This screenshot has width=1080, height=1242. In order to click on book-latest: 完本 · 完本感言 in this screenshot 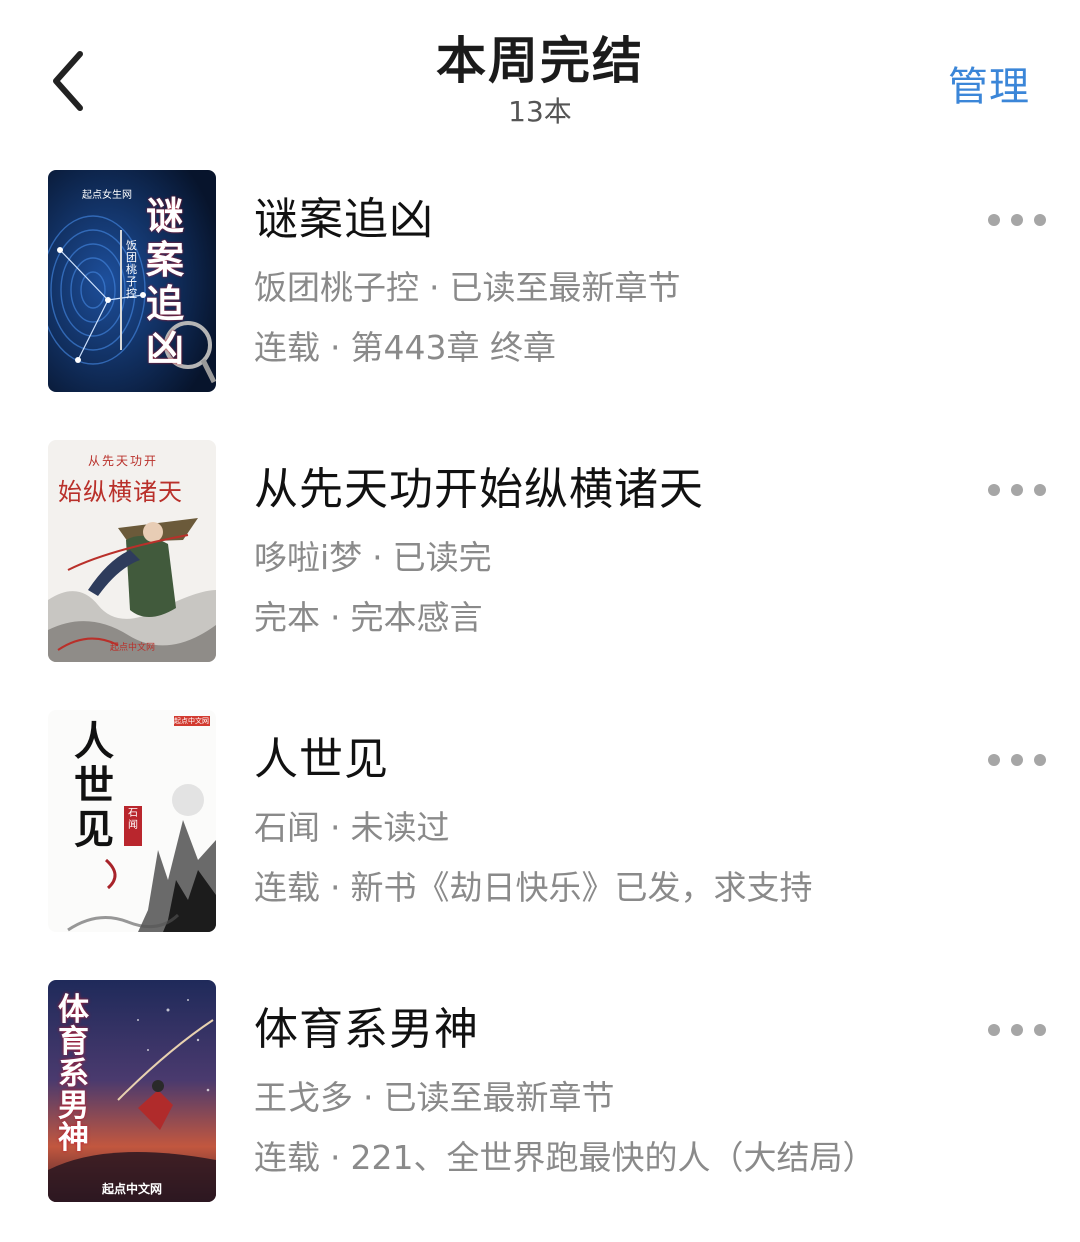, I will do `click(368, 617)`.